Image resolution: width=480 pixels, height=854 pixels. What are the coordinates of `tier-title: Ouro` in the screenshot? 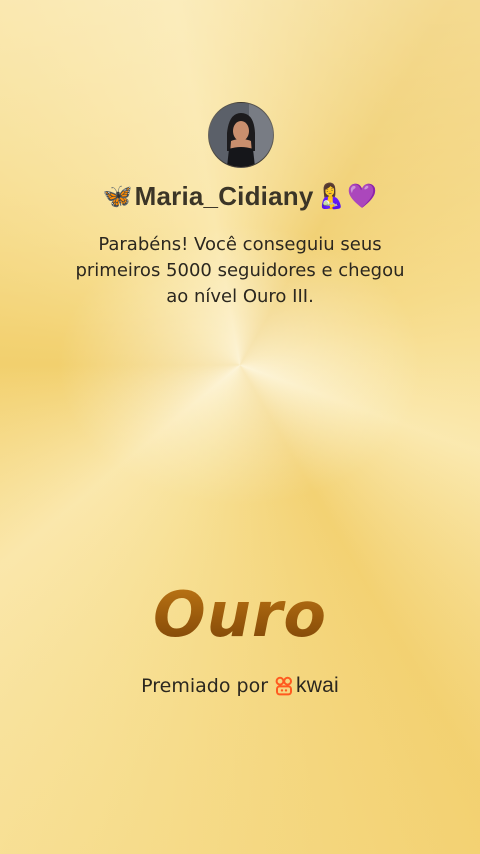 It's located at (240, 614).